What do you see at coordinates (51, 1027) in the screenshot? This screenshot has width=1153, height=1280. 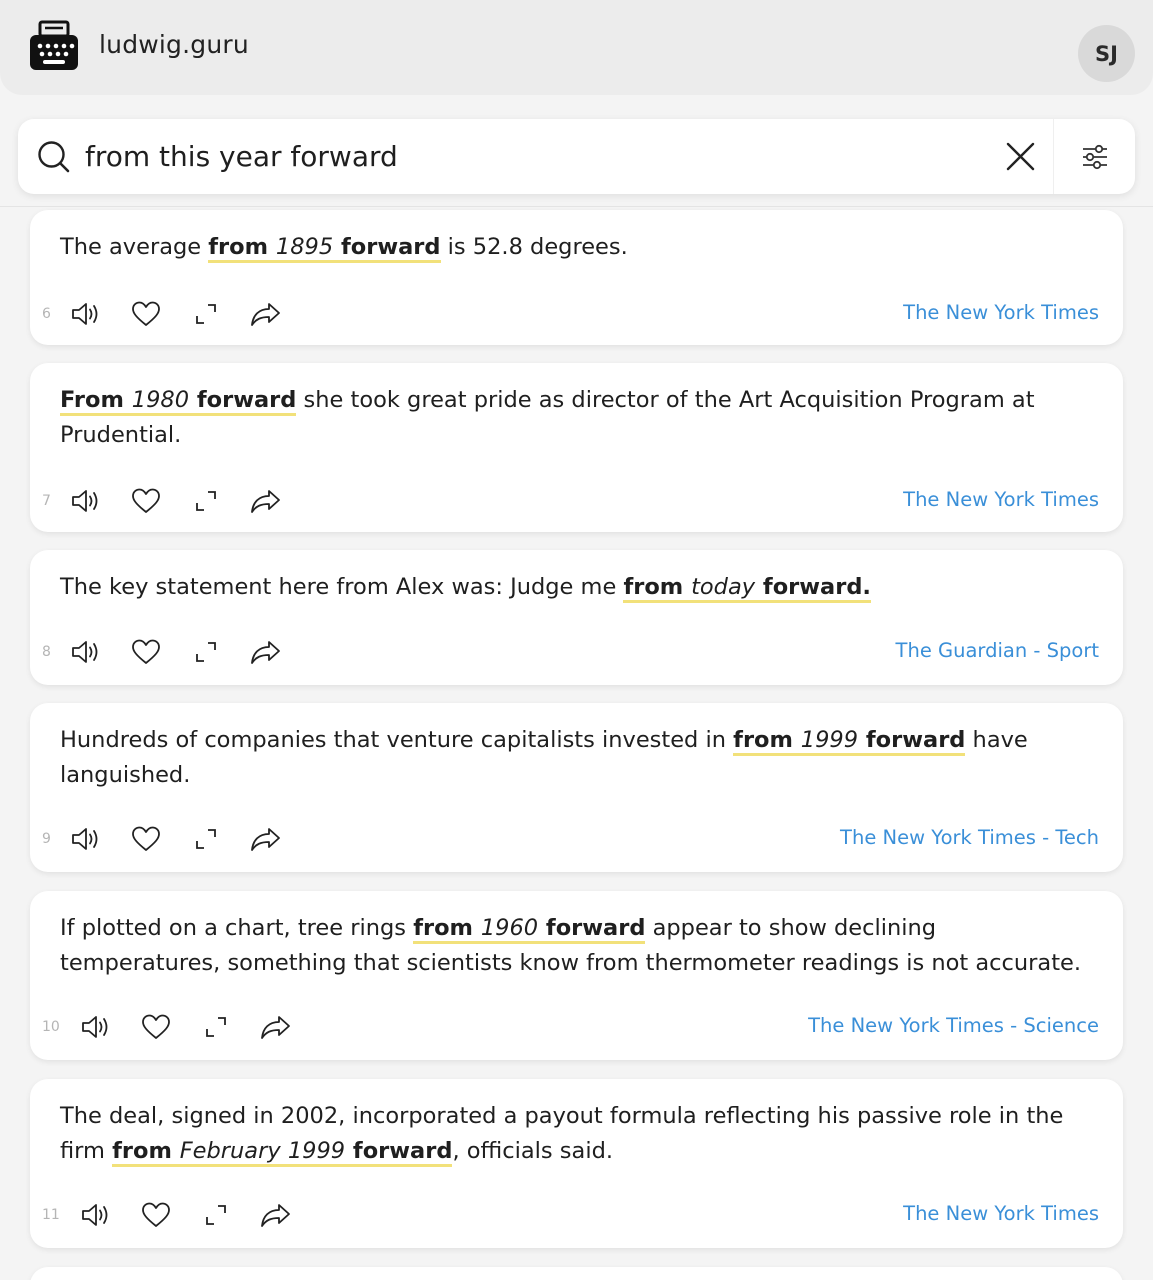 I see `result-number: 10` at bounding box center [51, 1027].